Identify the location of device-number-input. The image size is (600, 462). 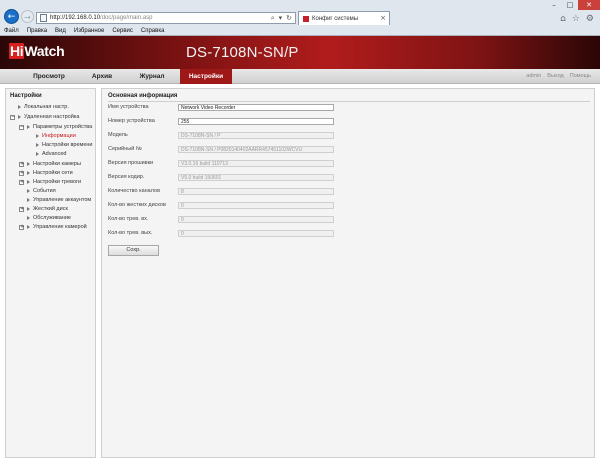
(256, 121).